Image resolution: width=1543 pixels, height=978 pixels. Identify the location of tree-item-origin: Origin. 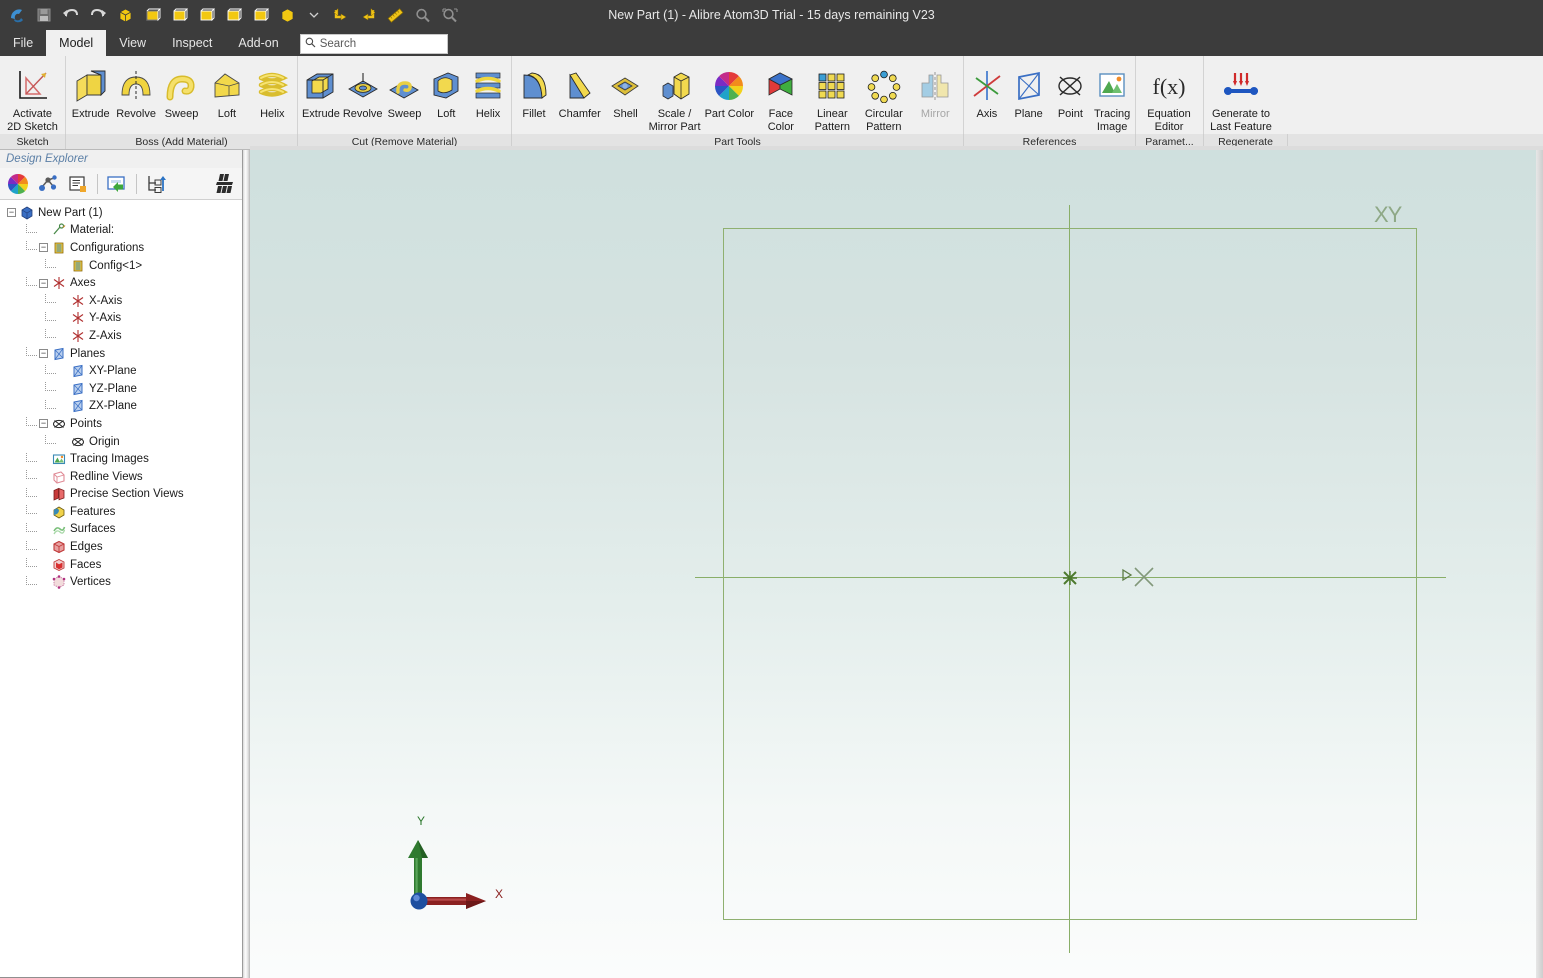
(121, 442).